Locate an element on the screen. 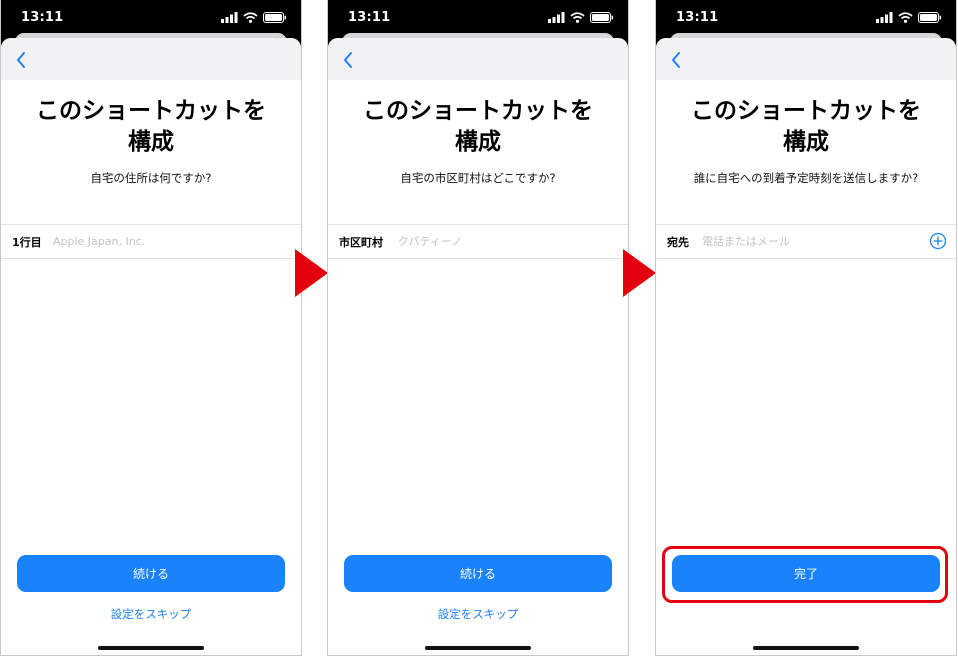 The image size is (958, 658). field-label: 1行目 is located at coordinates (27, 242).